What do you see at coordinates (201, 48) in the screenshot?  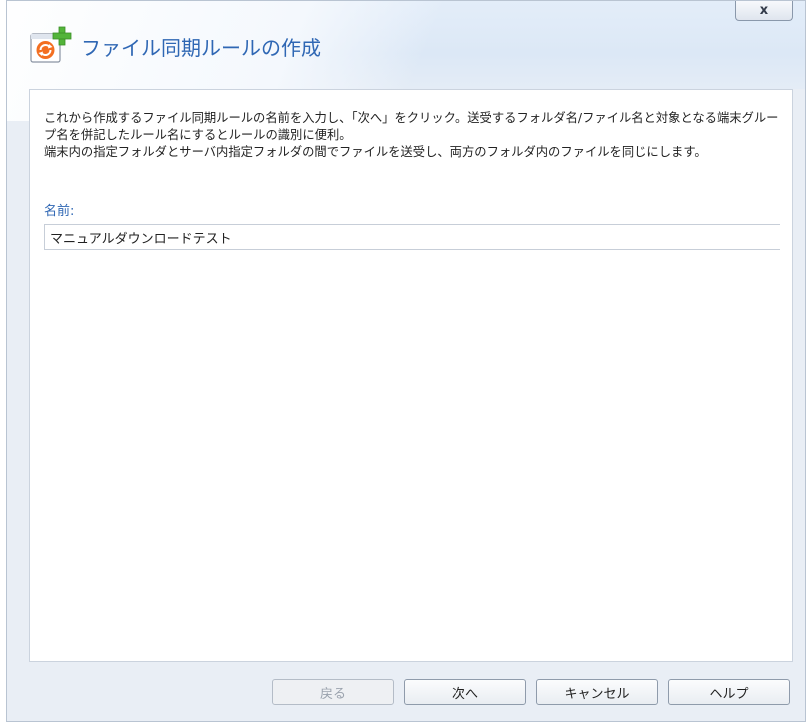 I see `dialog-title: ファイル同期ルールの作成` at bounding box center [201, 48].